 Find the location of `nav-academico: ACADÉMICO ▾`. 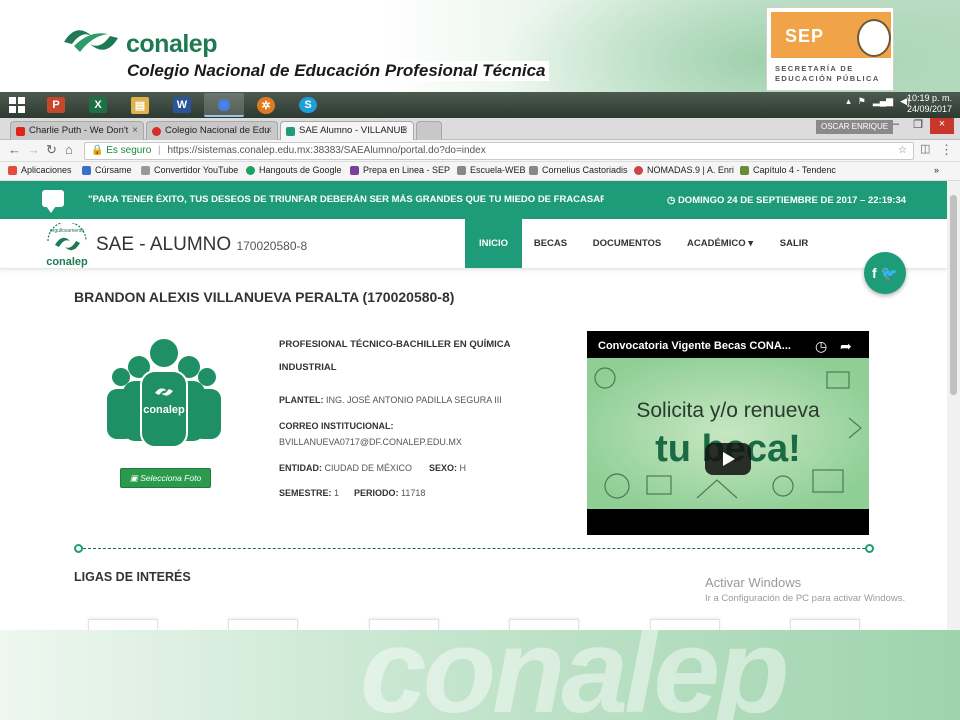

nav-academico: ACADÉMICO ▾ is located at coordinates (720, 243).